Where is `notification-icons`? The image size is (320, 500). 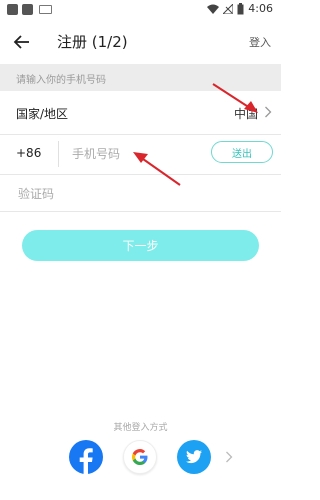 notification-icons is located at coordinates (29, 9).